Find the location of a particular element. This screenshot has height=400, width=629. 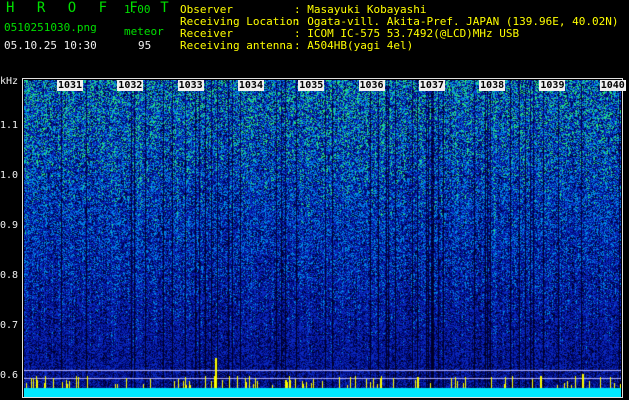

frequency-tick-label: 1.0 is located at coordinates (9, 175).